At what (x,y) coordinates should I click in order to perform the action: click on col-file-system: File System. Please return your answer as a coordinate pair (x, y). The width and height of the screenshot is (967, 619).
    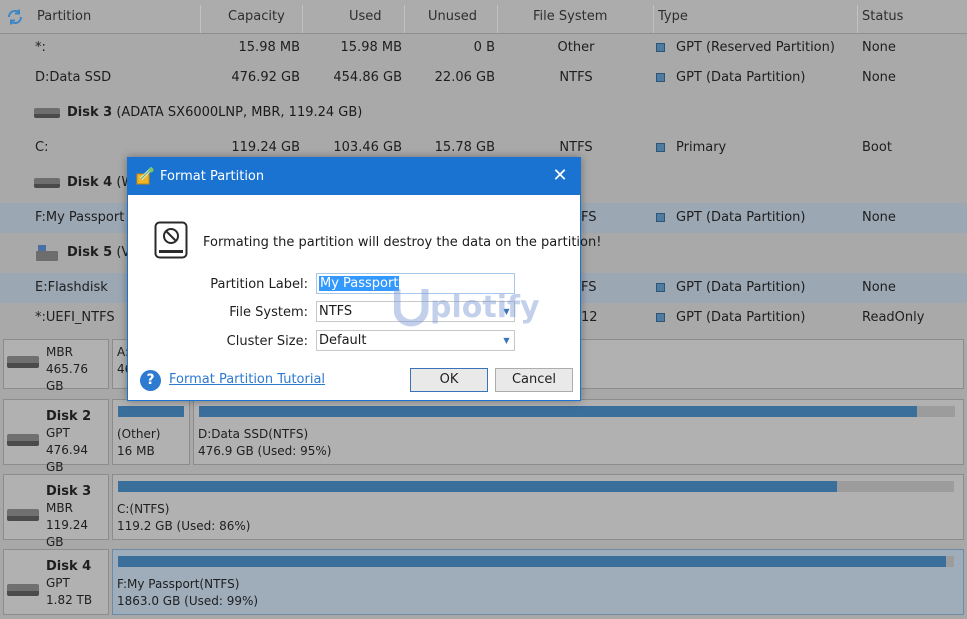
    Looking at the image, I should click on (570, 16).